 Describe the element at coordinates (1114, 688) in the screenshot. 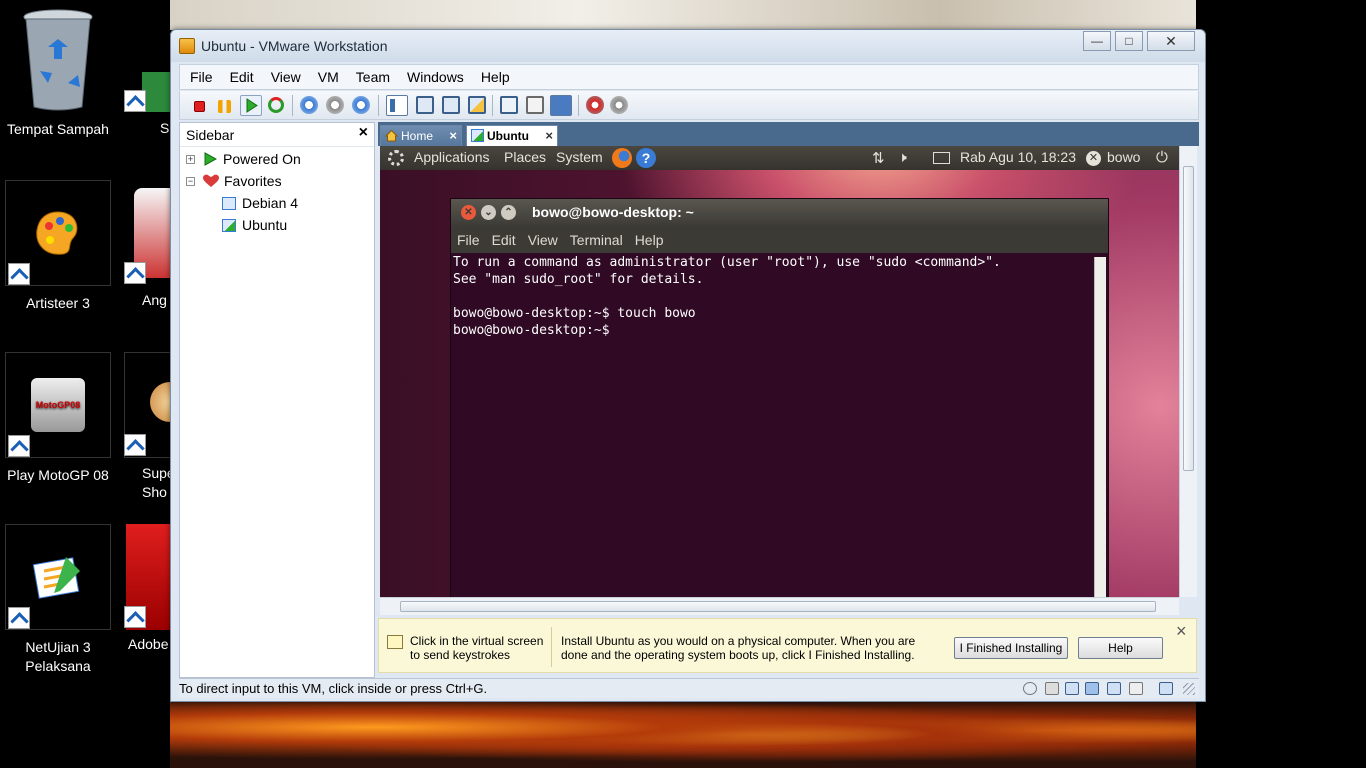

I see `usb-icon` at that location.